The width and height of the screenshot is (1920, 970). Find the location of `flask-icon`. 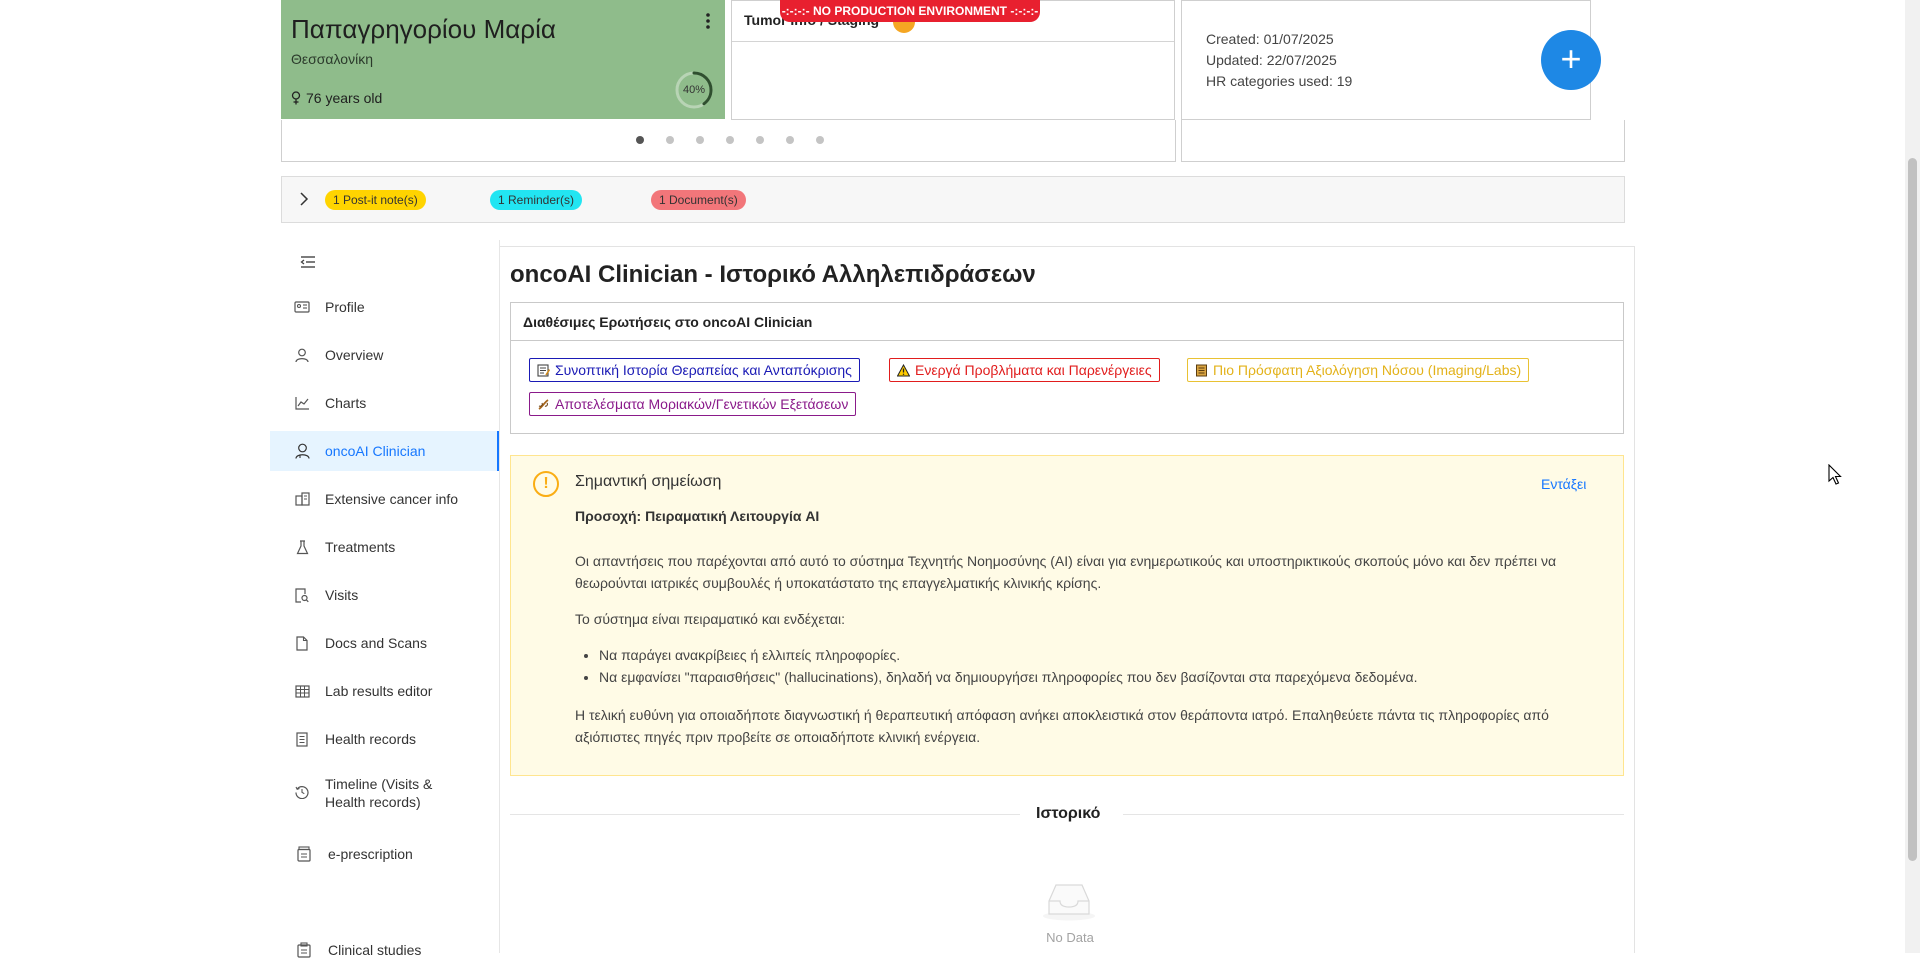

flask-icon is located at coordinates (302, 547).